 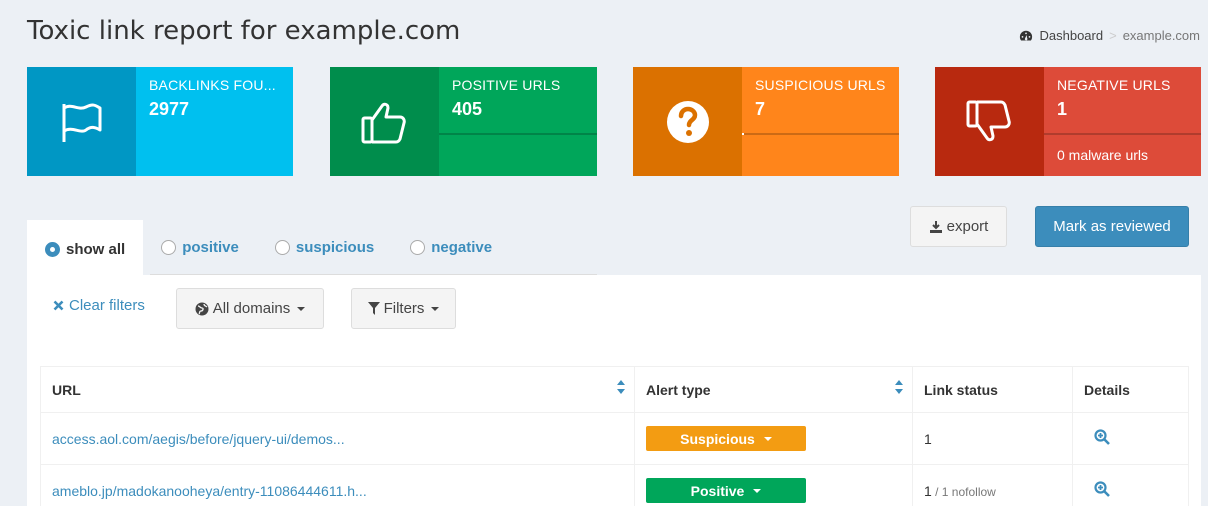 I want to click on filter-tabs: show all positive suspicious negative, so click(x=312, y=247).